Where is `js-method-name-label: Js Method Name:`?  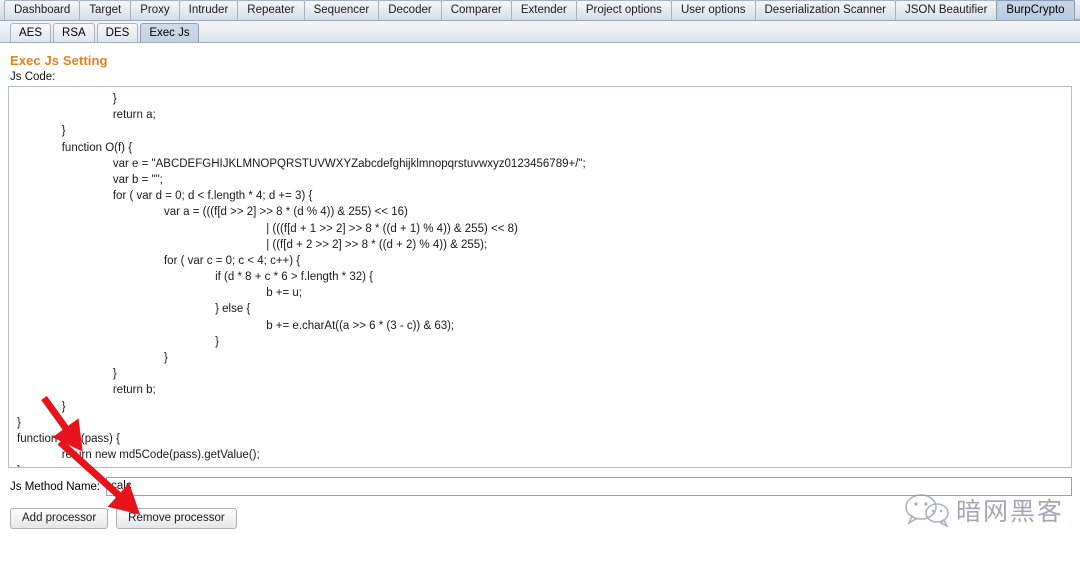 js-method-name-label: Js Method Name: is located at coordinates (55, 486).